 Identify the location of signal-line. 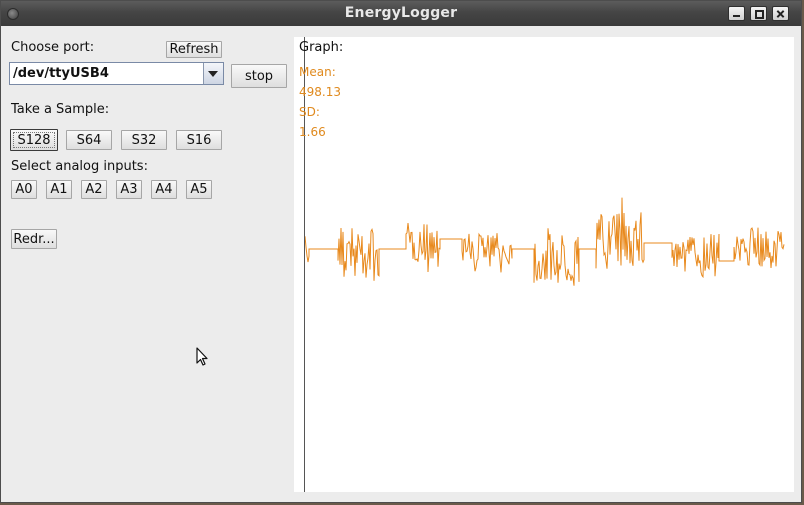
(544, 241).